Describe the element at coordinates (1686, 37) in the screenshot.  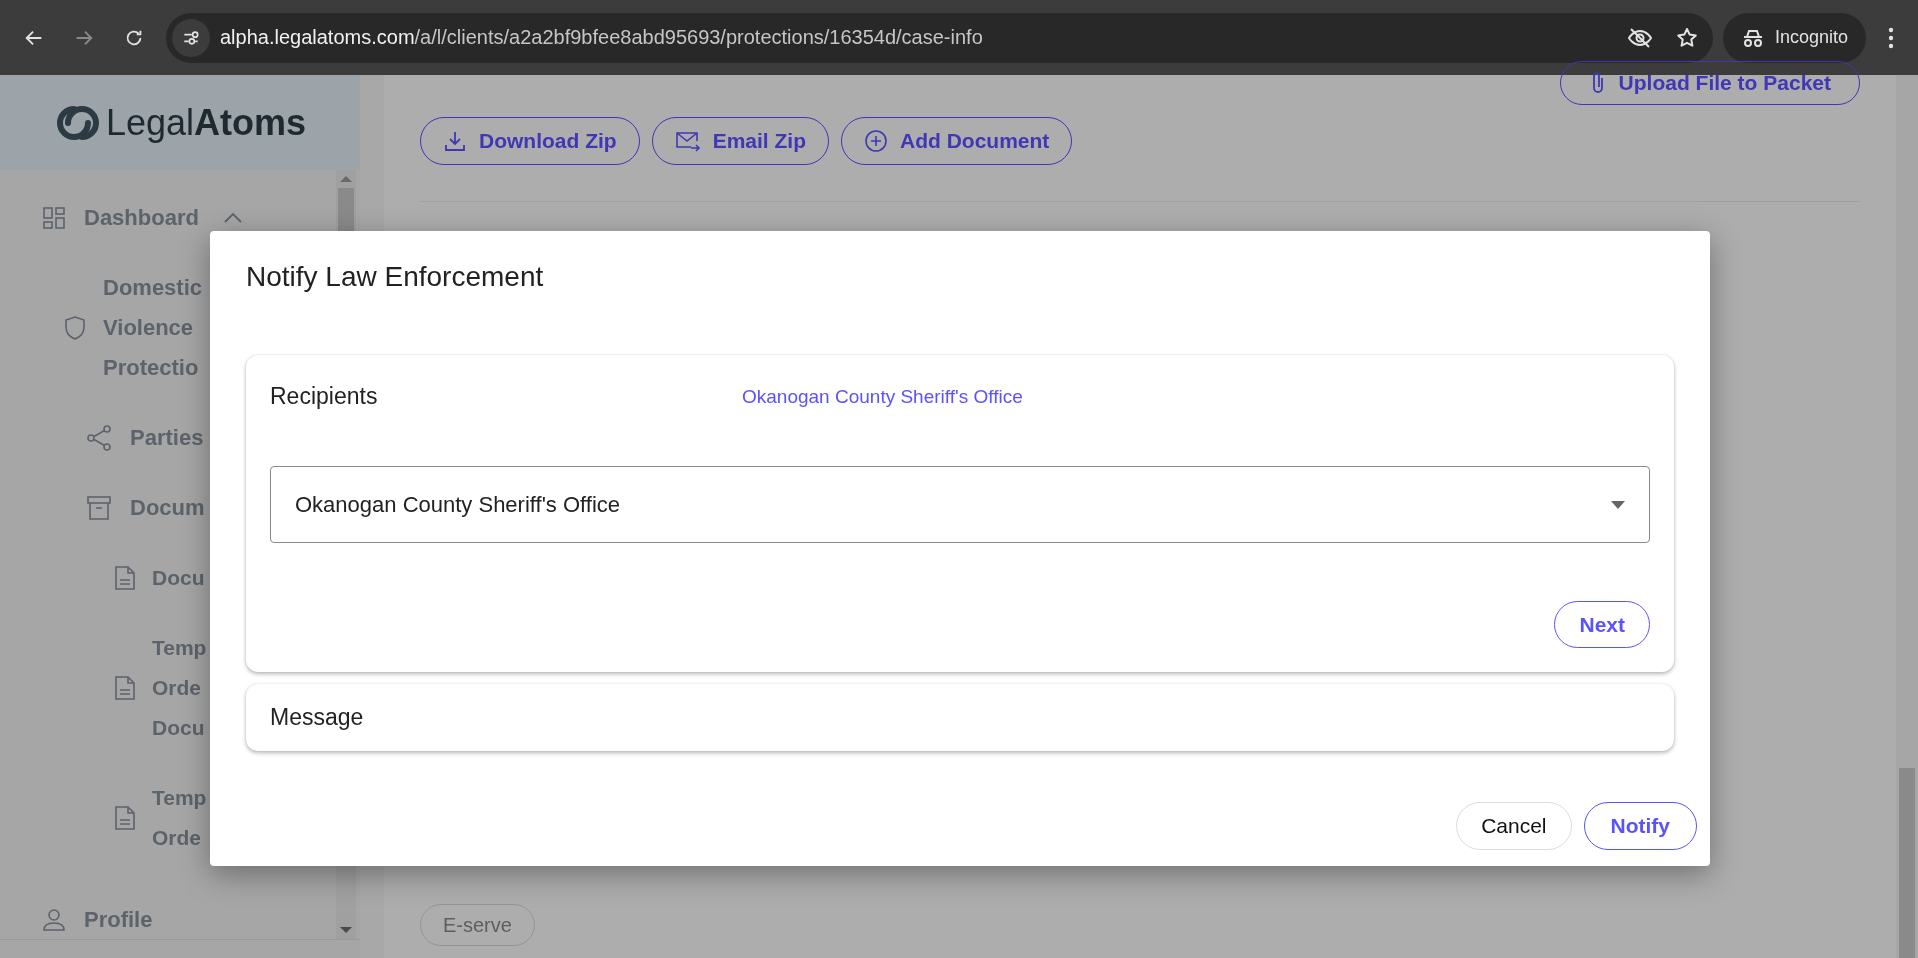
I see `bookmark-star-icon` at that location.